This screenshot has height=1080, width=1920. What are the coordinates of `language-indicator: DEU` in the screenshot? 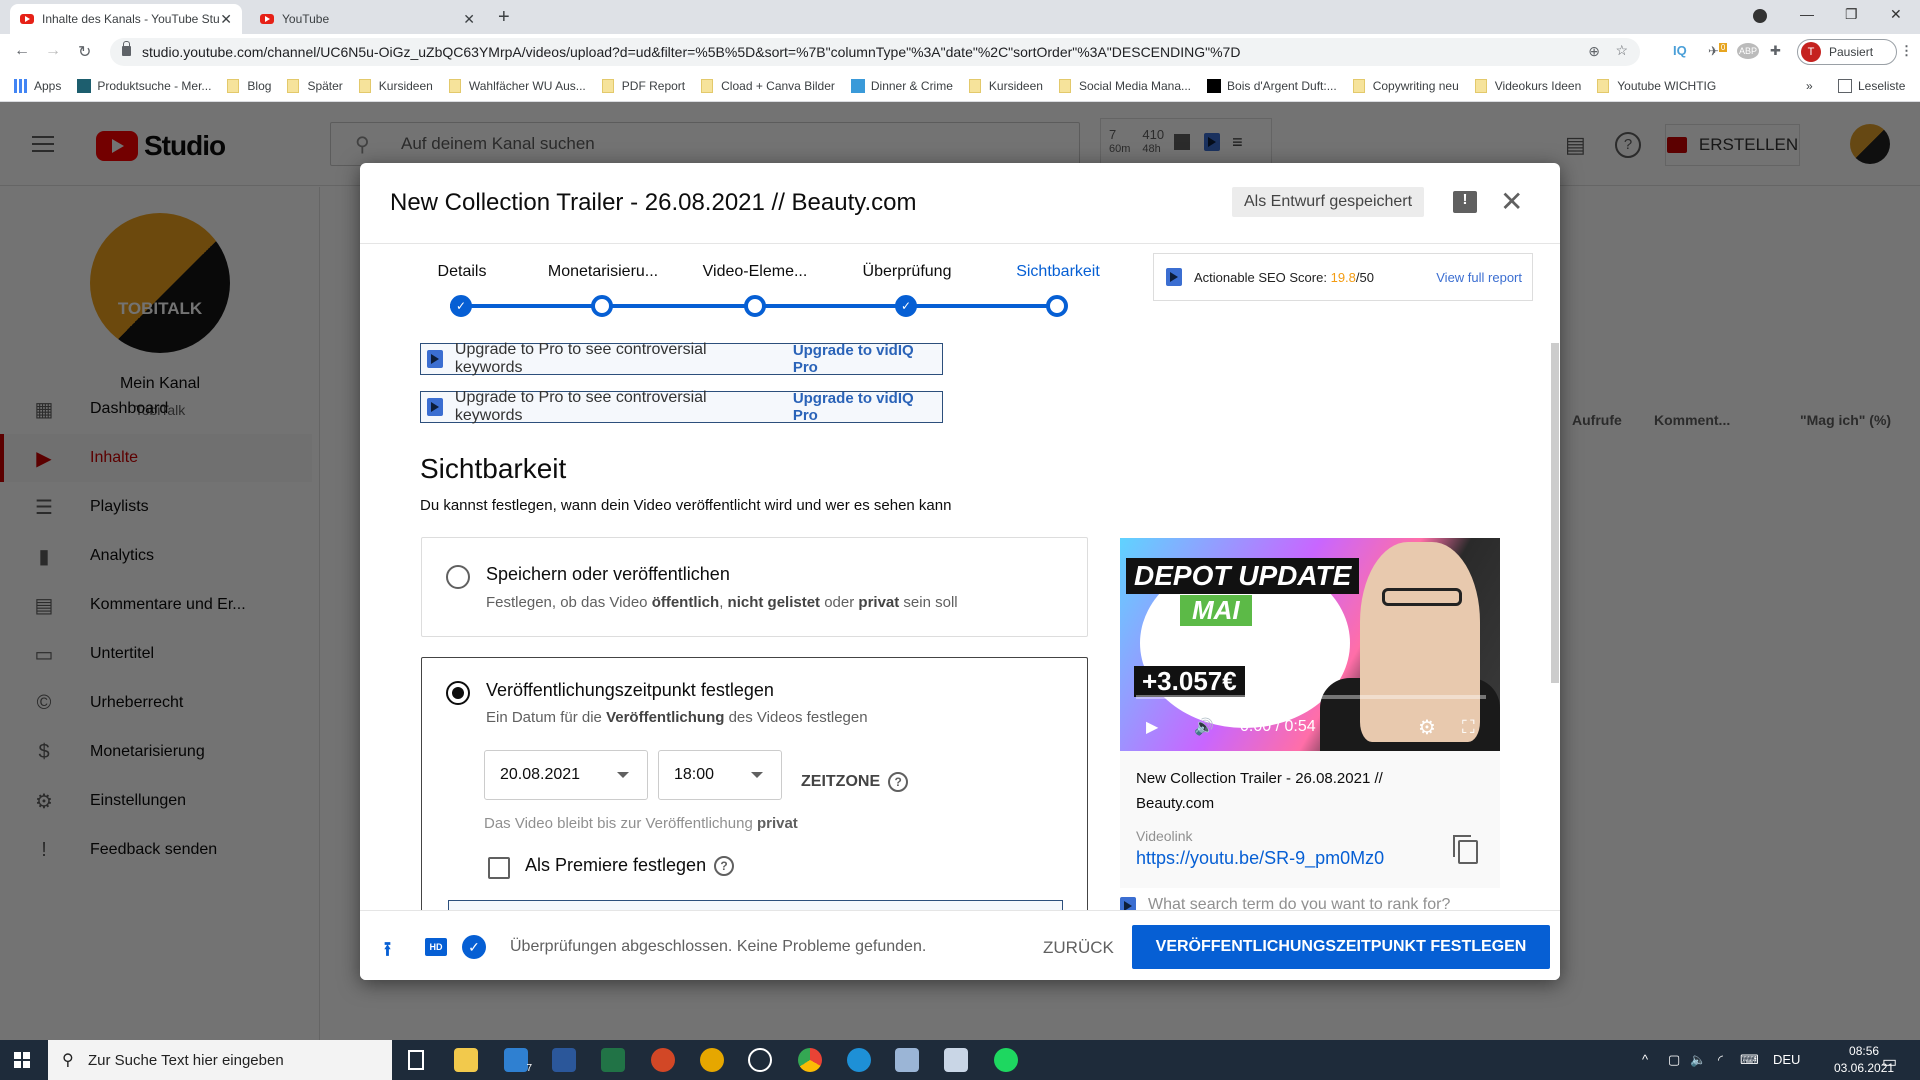 It's located at (1786, 1059).